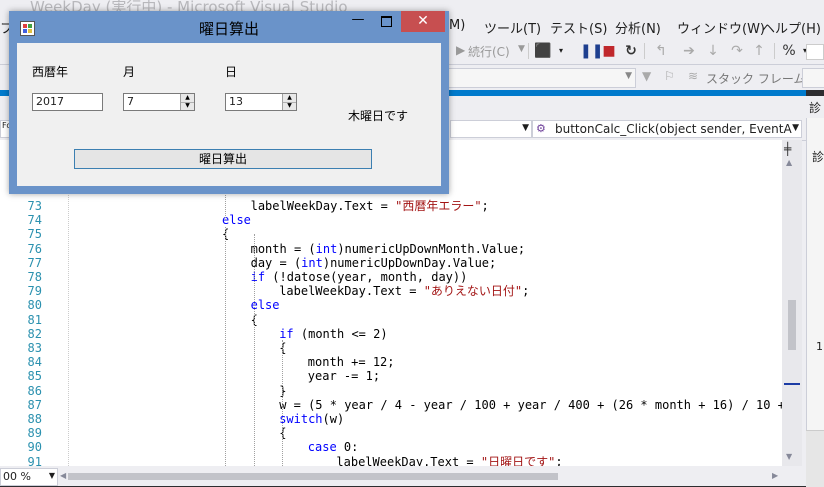  I want to click on code-text: )numericUpDownMonth.Value;, so click(431, 248).